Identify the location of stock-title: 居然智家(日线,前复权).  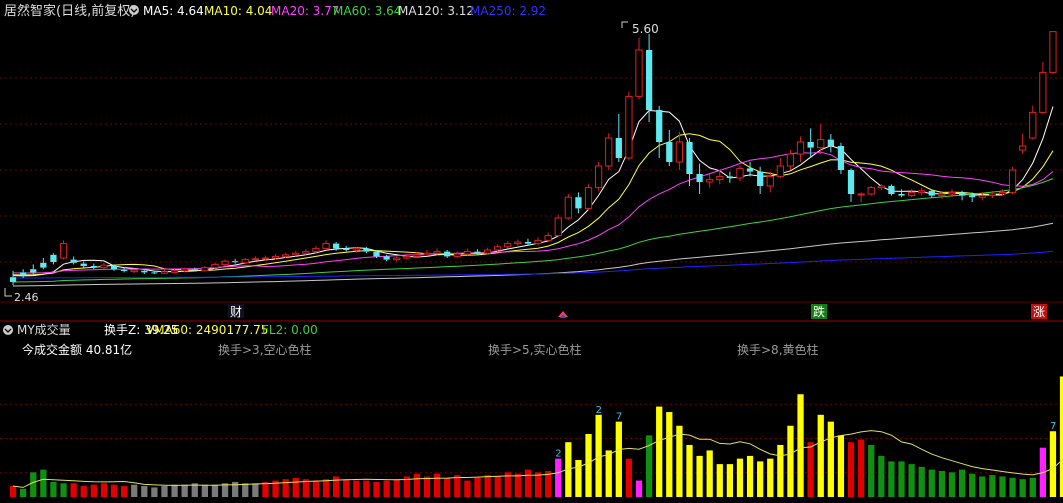
(69, 11).